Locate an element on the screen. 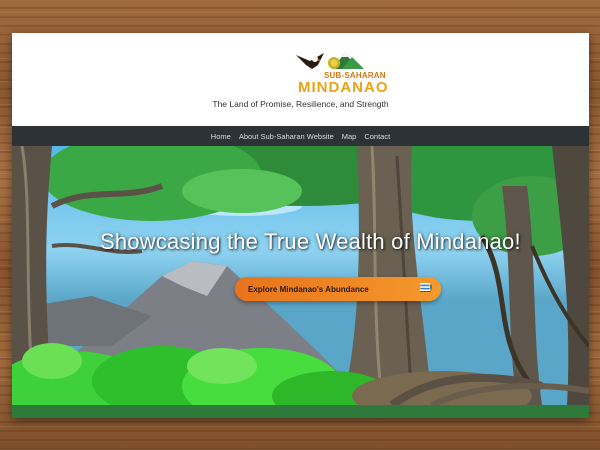 The height and width of the screenshot is (450, 600). nav-contact: Contact is located at coordinates (377, 136).